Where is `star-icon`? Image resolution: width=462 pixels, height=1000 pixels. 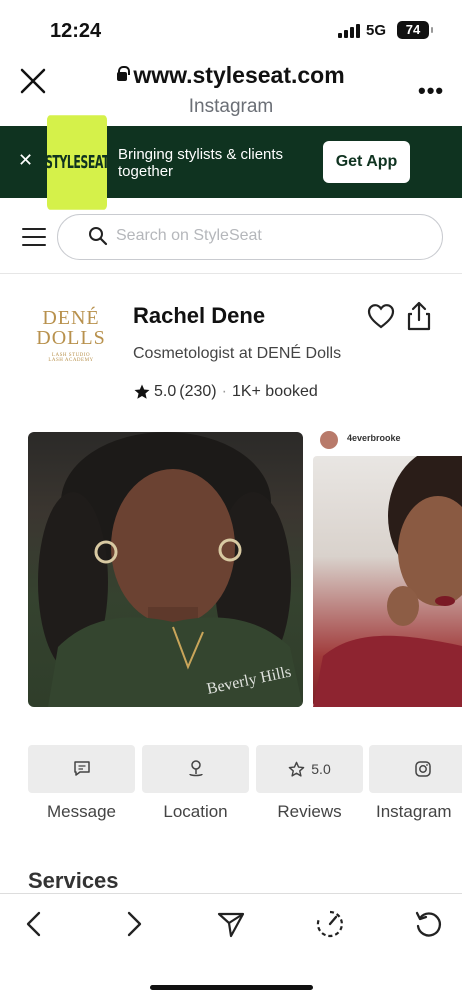
star-icon is located at coordinates (296, 769).